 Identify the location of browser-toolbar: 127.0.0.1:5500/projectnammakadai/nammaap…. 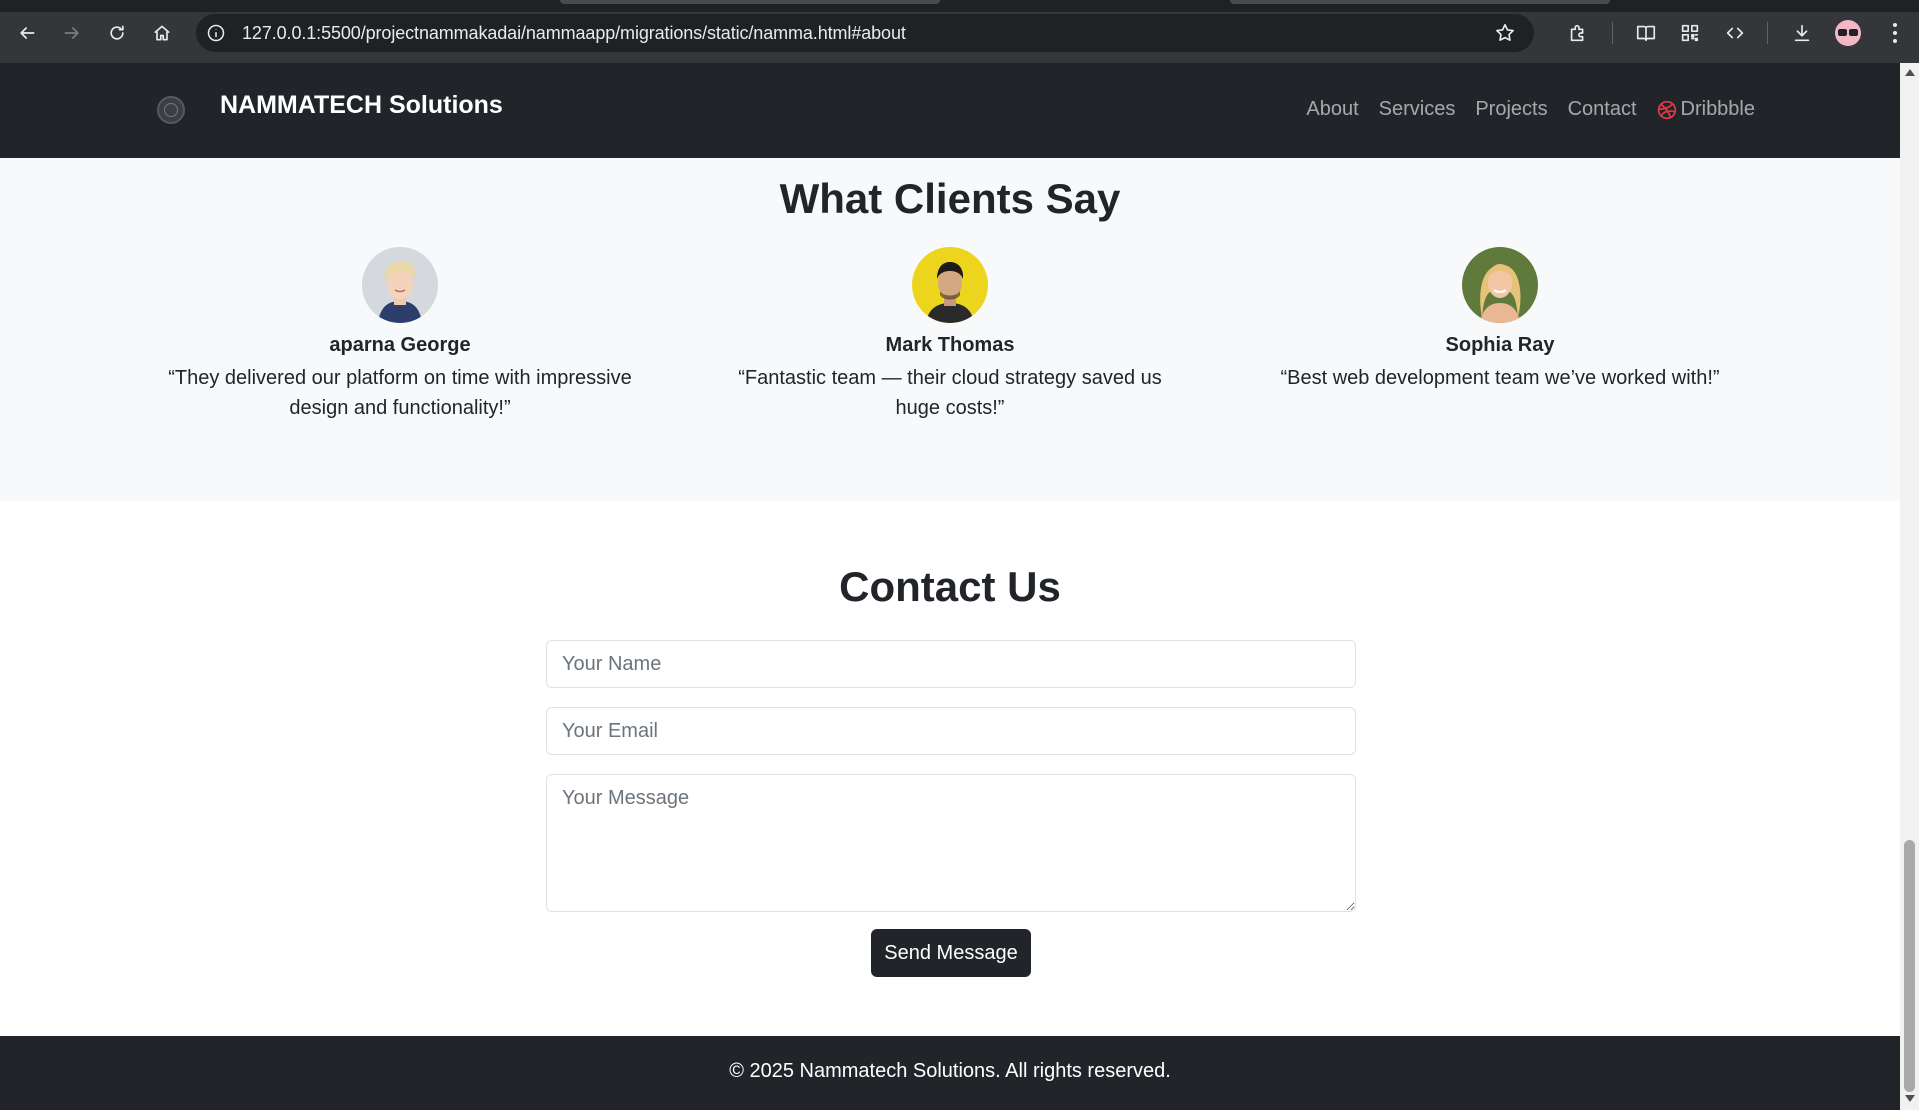
(959, 31).